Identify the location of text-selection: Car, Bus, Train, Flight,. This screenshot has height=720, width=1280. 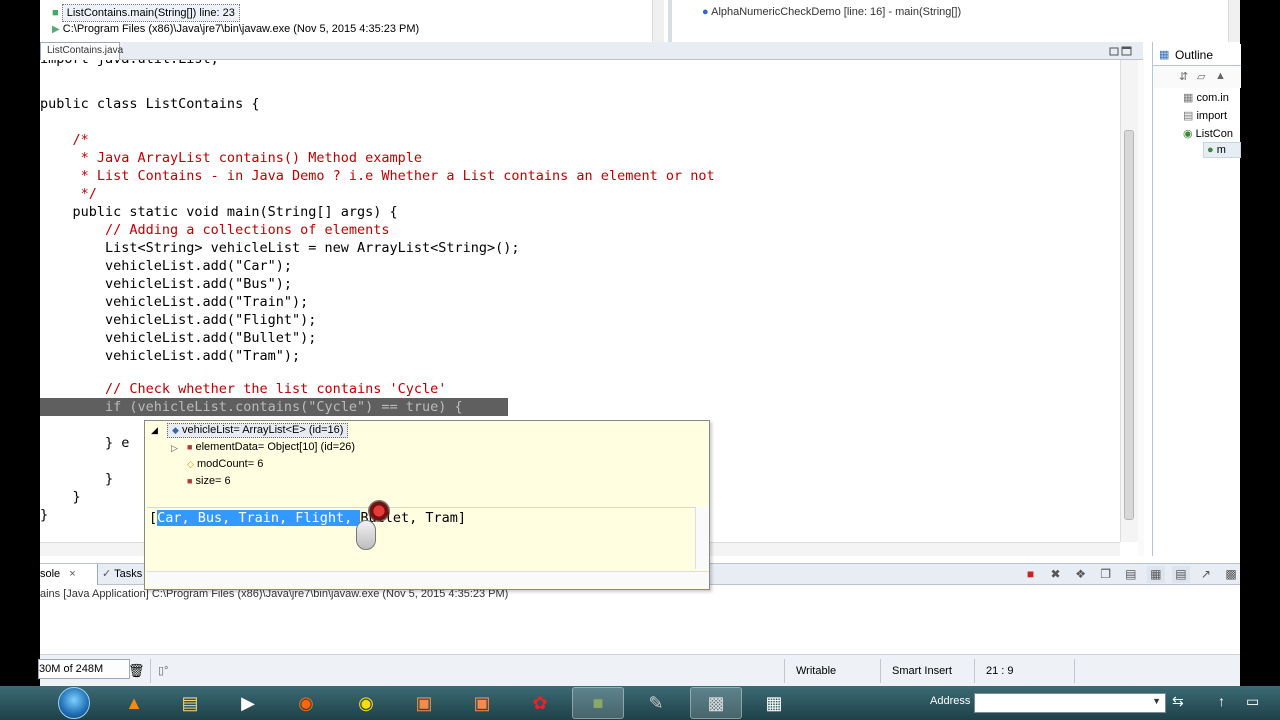
(259, 518).